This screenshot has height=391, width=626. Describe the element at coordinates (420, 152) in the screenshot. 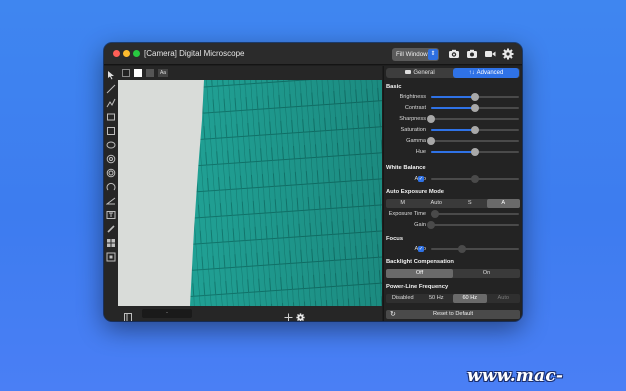

I see `slider-label-hue: Hue` at that location.